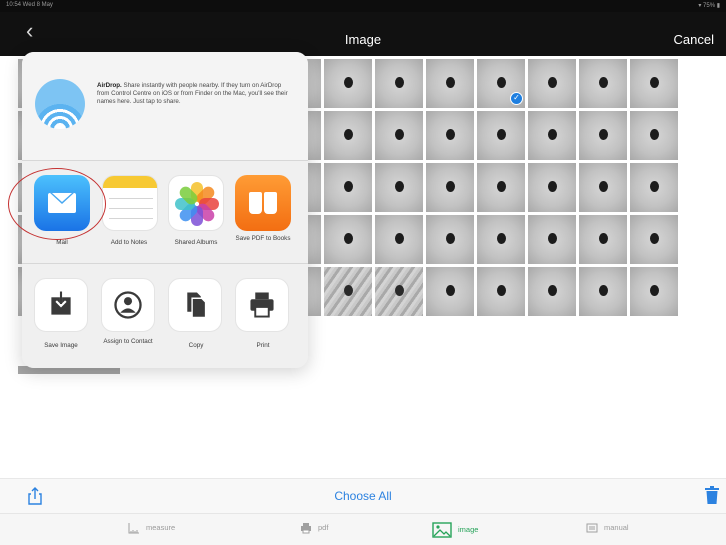 This screenshot has height=545, width=726. I want to click on printer-icon, so click(306, 528).